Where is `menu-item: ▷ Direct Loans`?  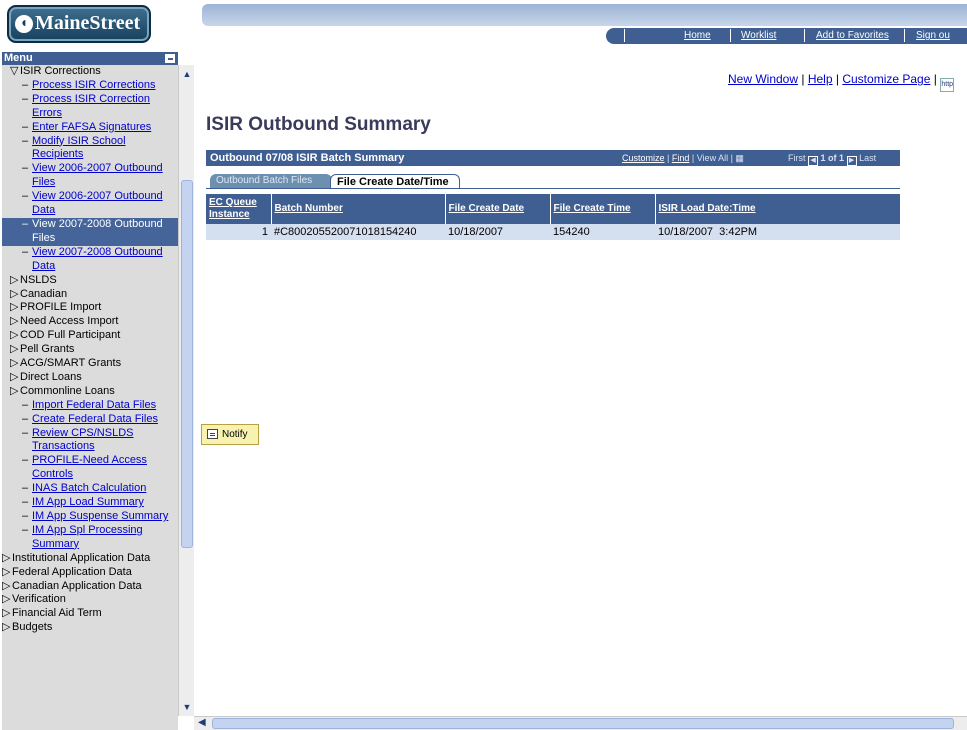
menu-item: ▷ Direct Loans is located at coordinates (90, 378).